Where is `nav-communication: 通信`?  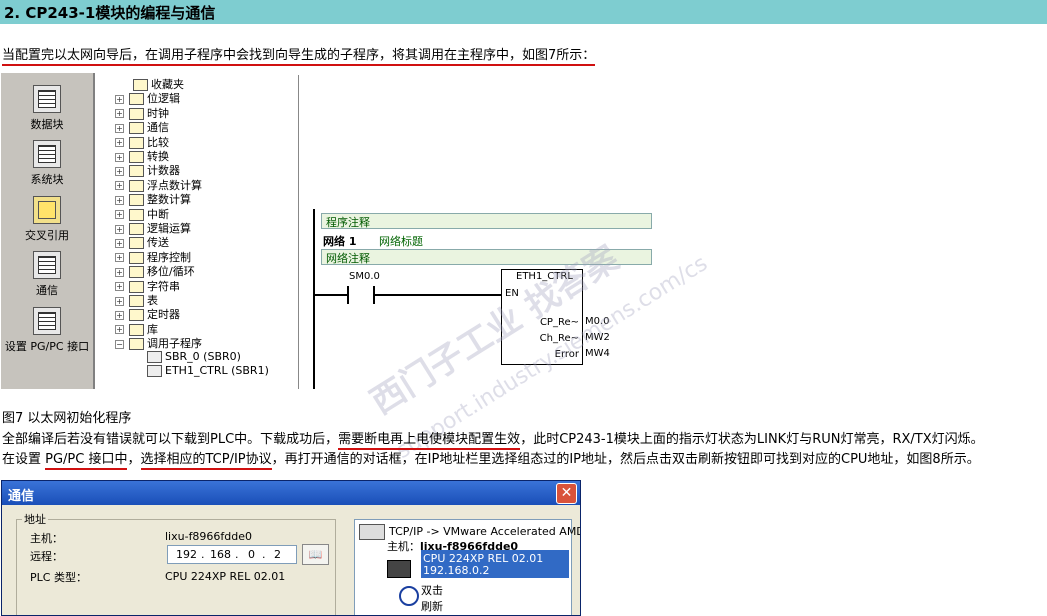 nav-communication: 通信 is located at coordinates (47, 274).